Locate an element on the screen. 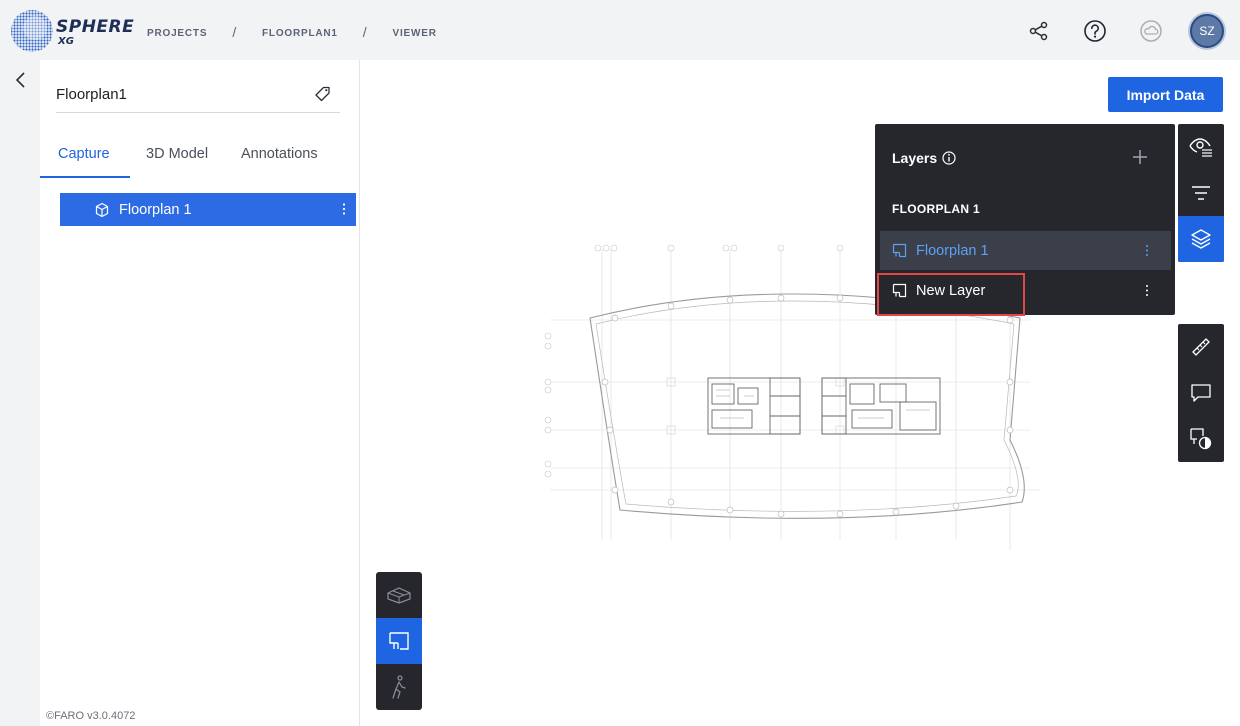 This screenshot has width=1240, height=726. layers-heading: Layers is located at coordinates (924, 158).